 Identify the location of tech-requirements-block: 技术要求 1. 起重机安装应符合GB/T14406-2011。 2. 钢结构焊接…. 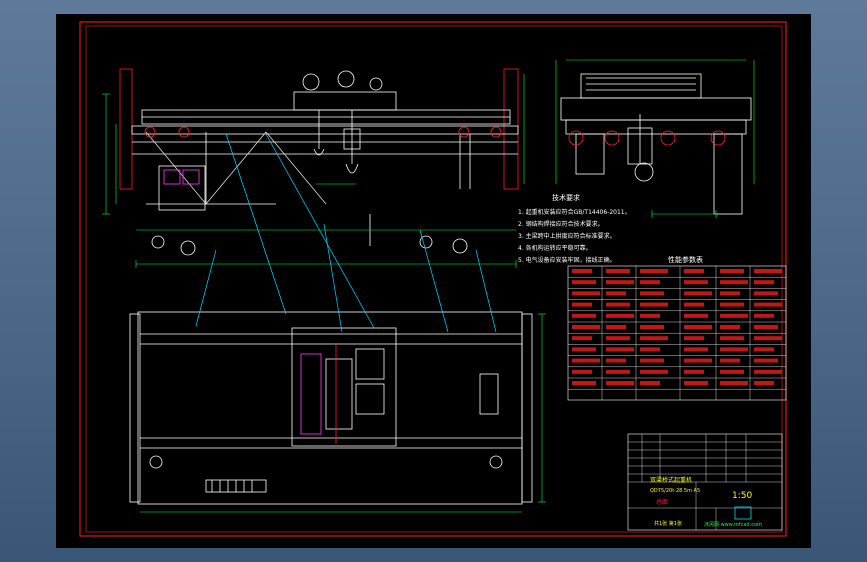
(574, 228).